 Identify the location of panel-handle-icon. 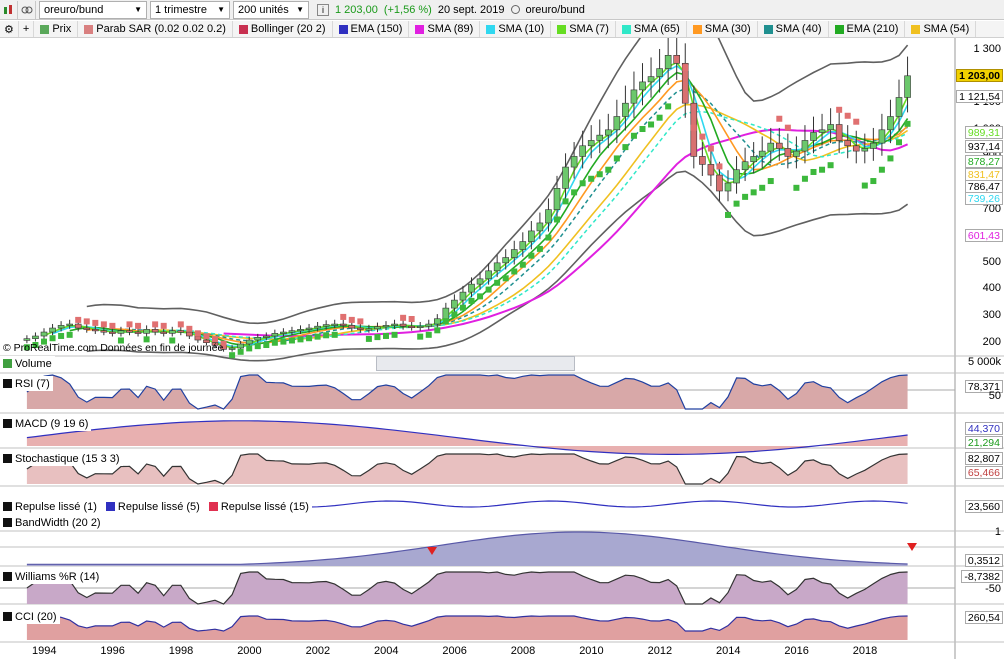
(110, 506).